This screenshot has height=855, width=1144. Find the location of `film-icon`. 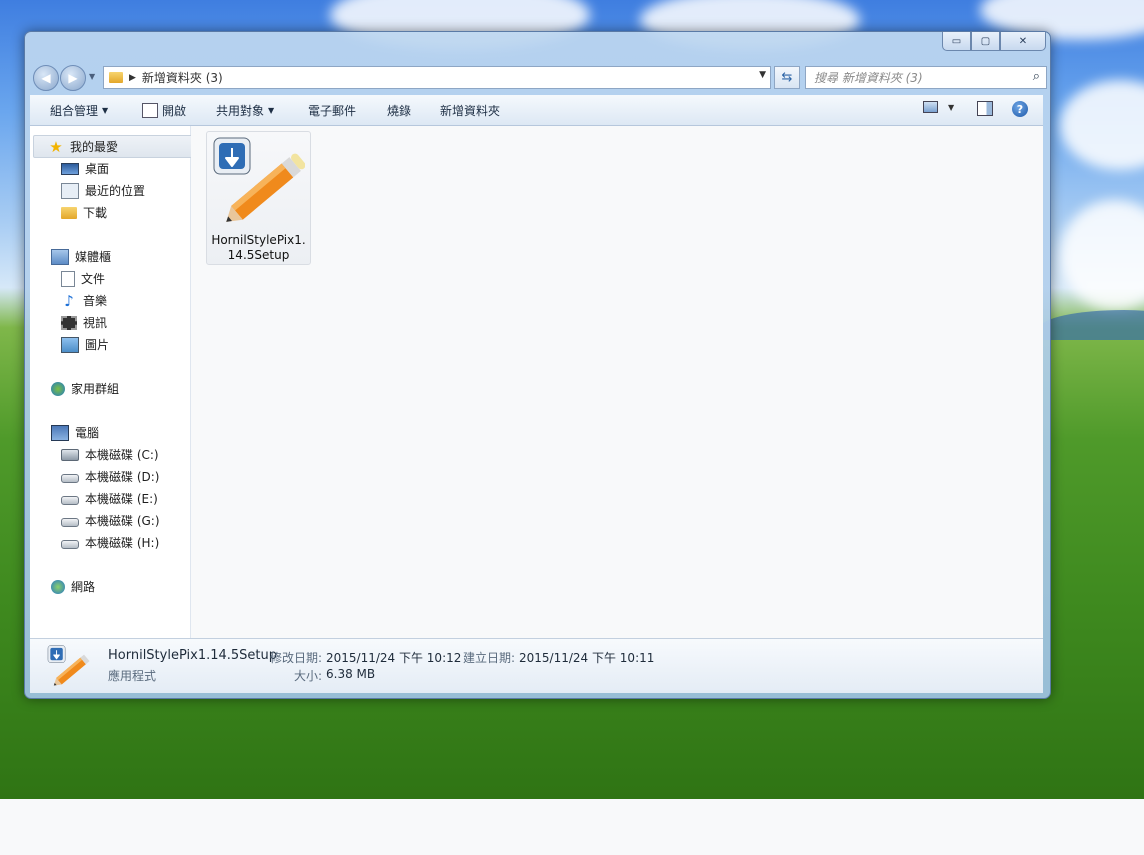

film-icon is located at coordinates (69, 322).